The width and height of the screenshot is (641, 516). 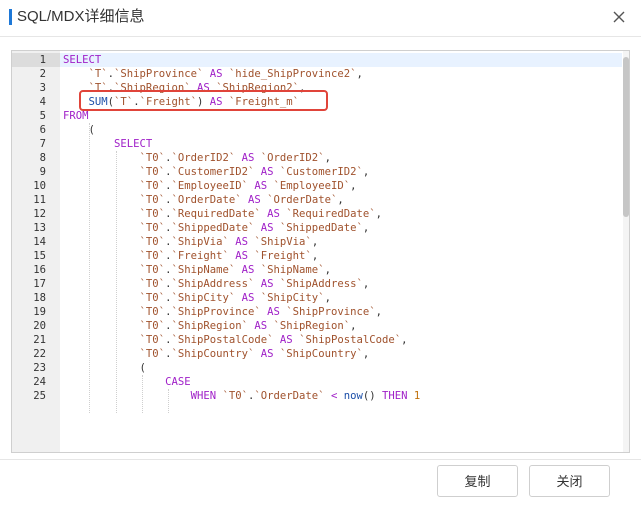 I want to click on line-number: 19, so click(x=39, y=312).